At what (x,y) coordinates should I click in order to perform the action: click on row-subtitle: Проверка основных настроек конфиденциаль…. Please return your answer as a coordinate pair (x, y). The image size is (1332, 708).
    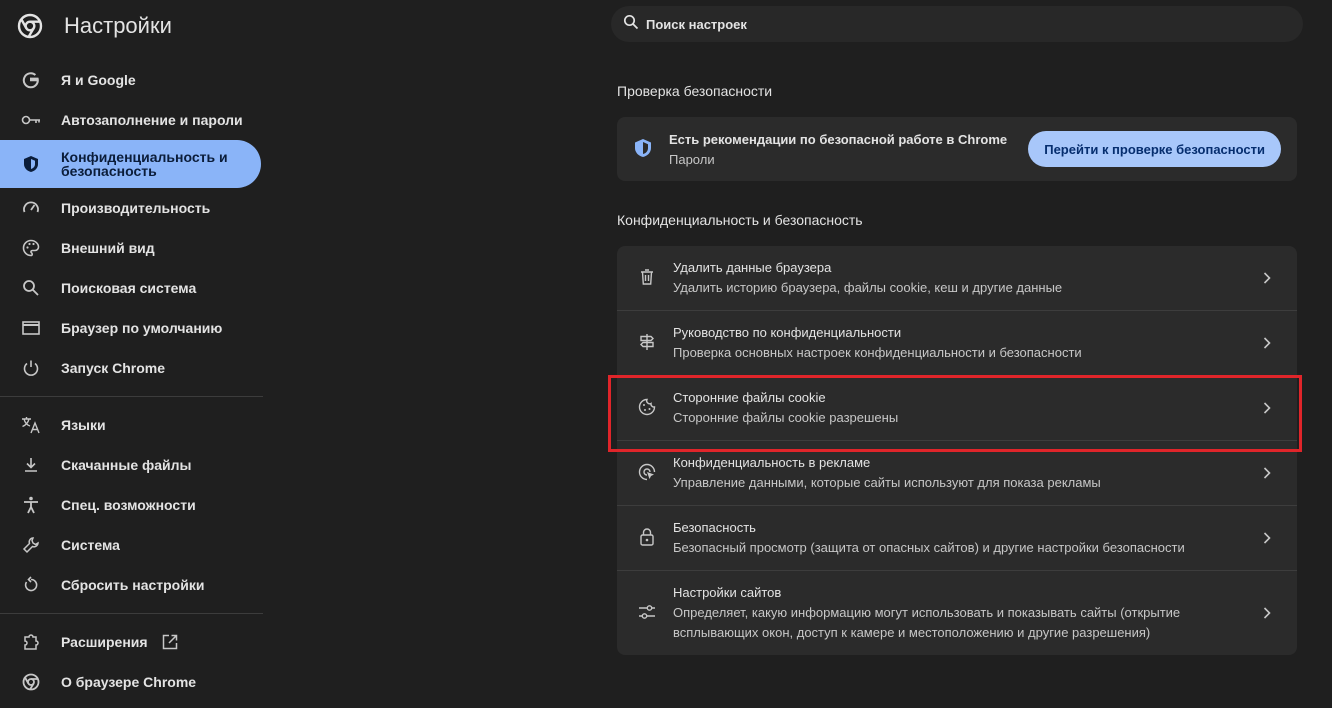
    Looking at the image, I should click on (877, 352).